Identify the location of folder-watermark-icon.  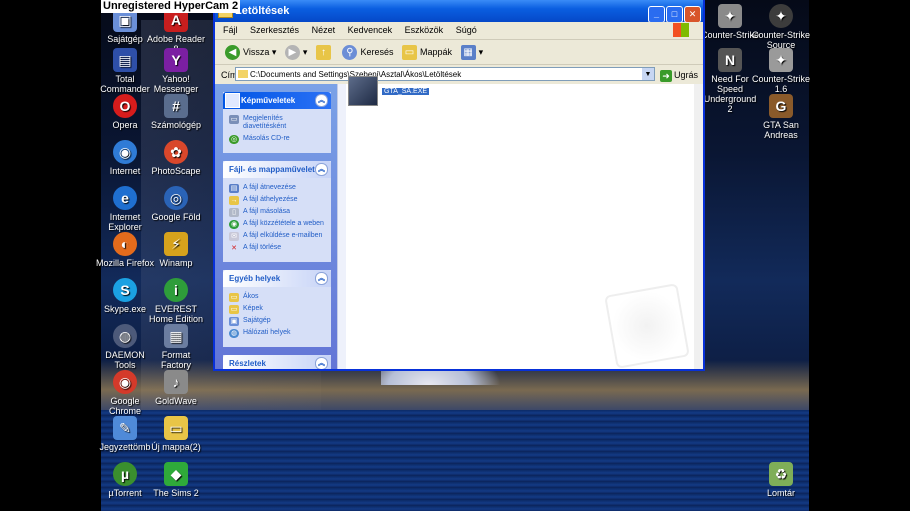
(647, 326).